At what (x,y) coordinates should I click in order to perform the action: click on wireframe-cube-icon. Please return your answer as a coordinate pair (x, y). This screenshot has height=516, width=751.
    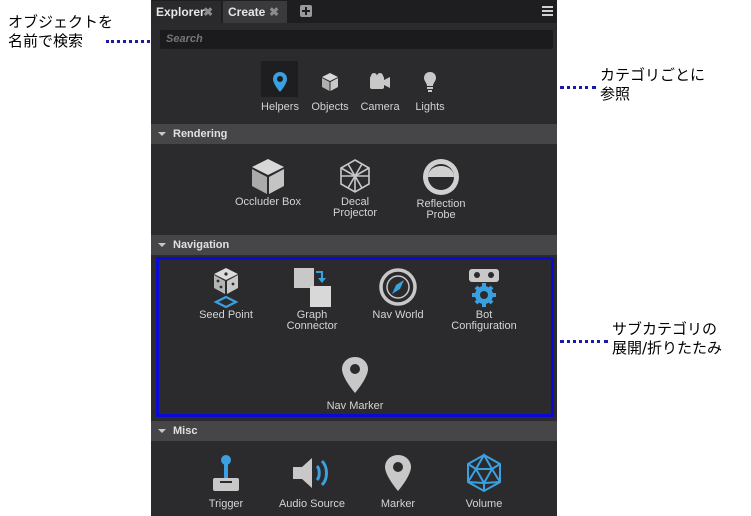
    Looking at the image, I should click on (355, 176).